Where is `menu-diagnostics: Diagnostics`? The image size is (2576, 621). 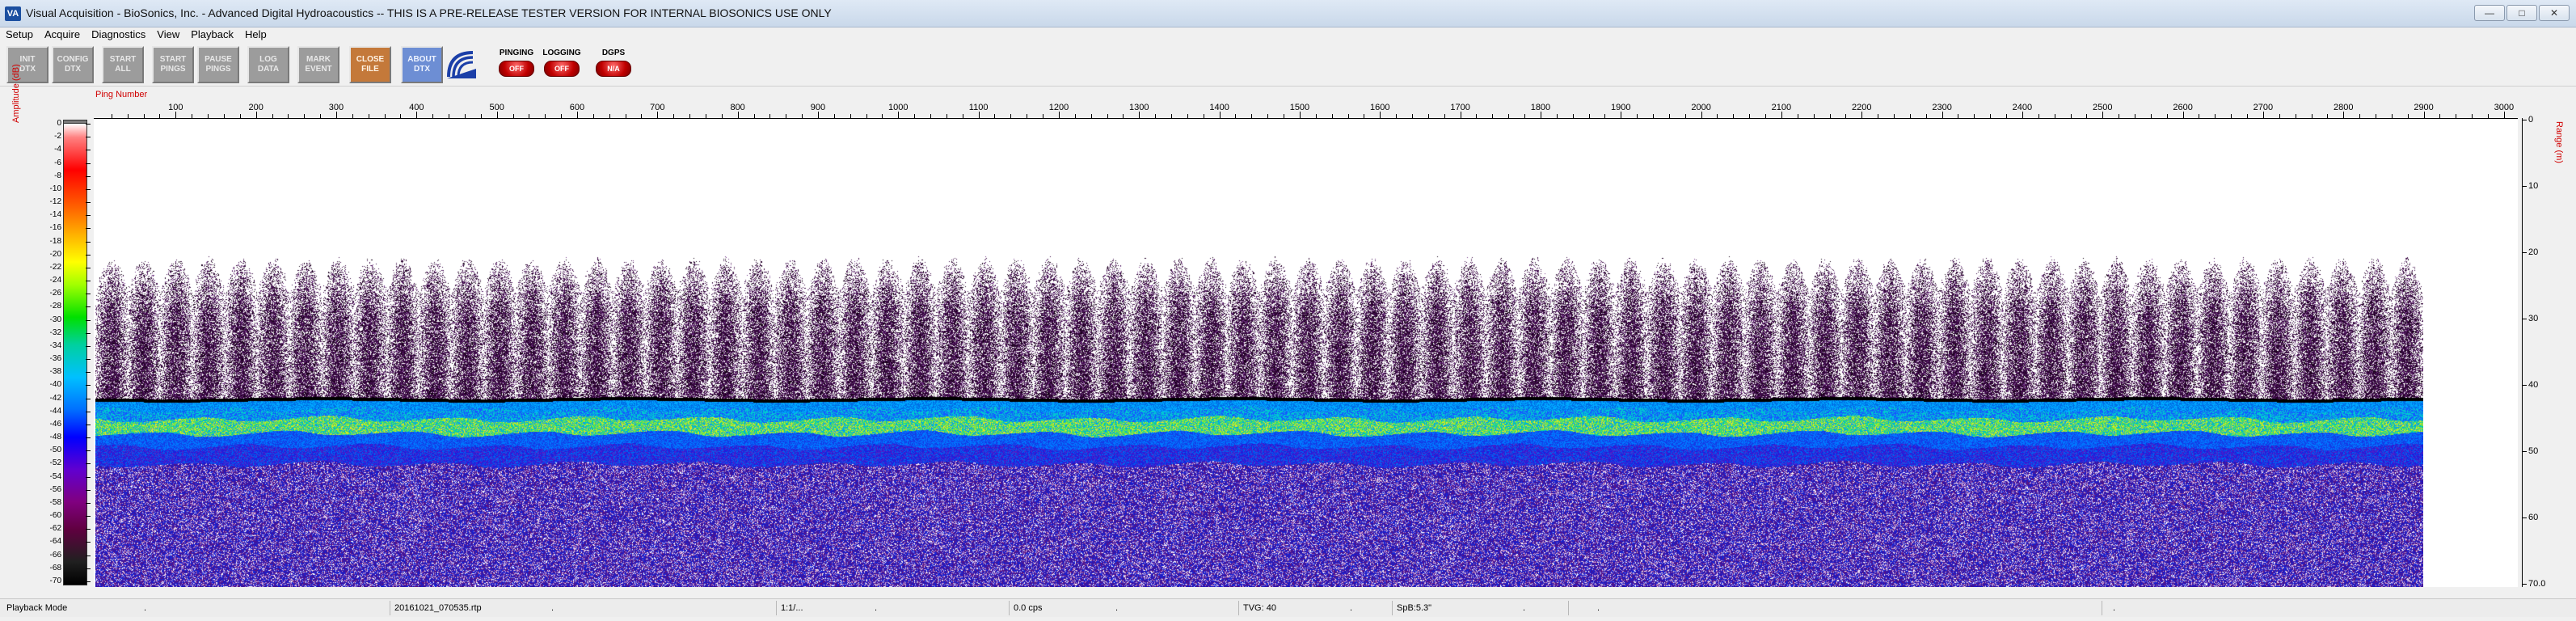
menu-diagnostics: Diagnostics is located at coordinates (118, 34).